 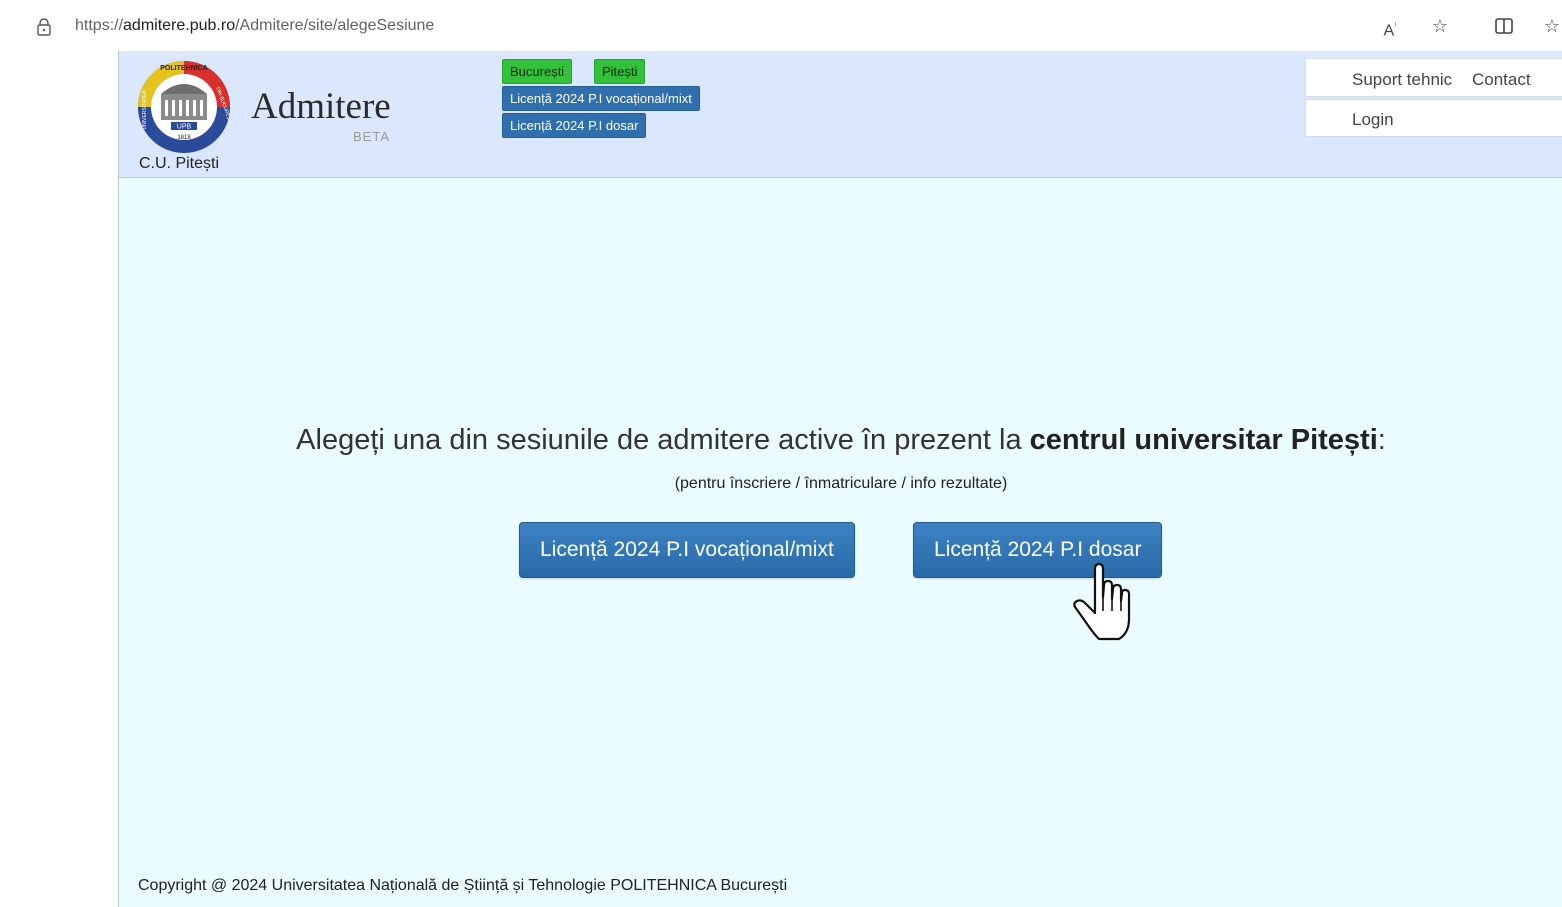 I want to click on login-bar: Login, so click(x=1433, y=118).